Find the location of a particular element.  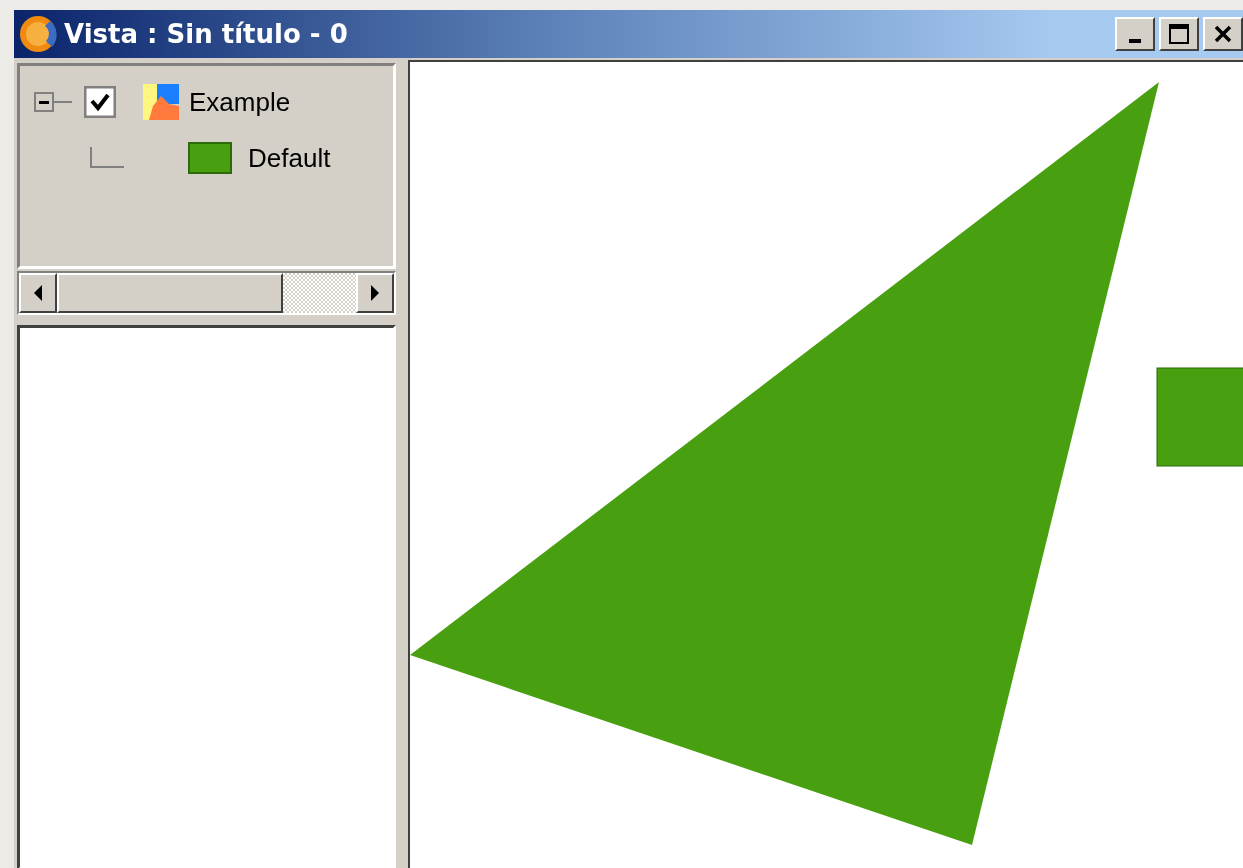

layer-name: Example is located at coordinates (240, 102).